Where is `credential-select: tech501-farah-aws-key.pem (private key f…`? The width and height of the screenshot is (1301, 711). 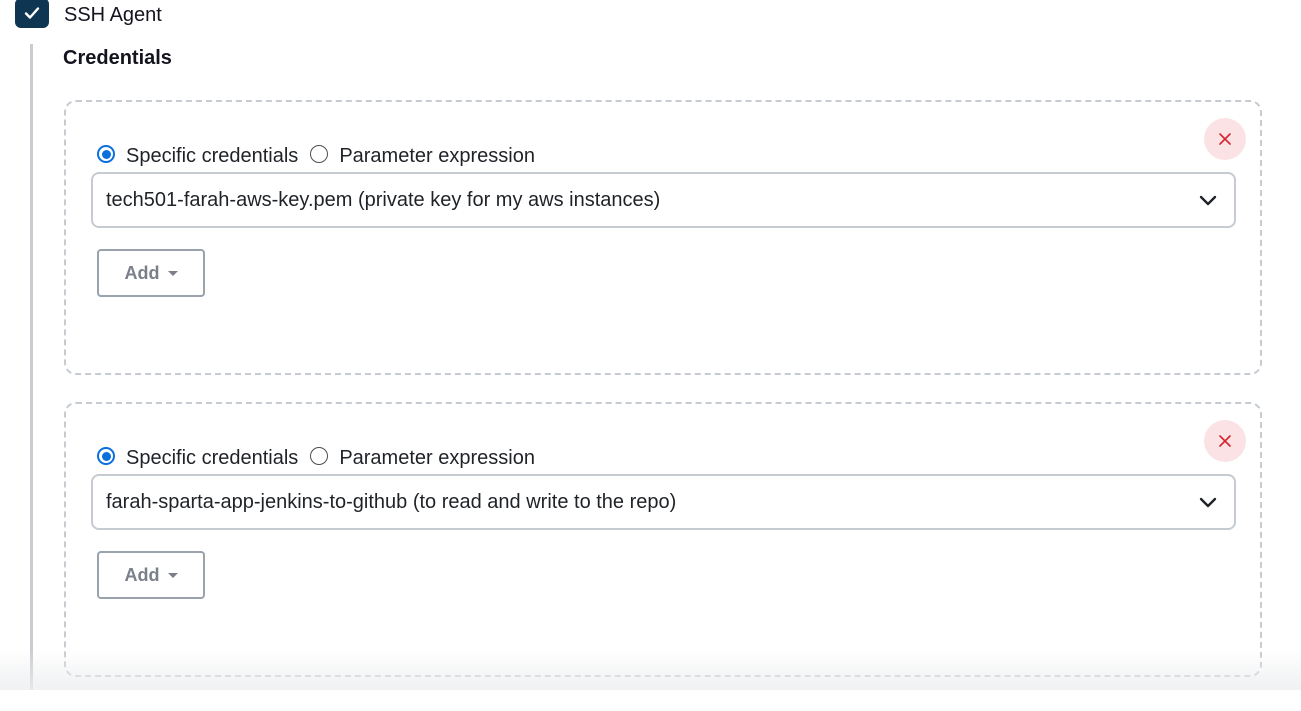
credential-select: tech501-farah-aws-key.pem (private key f… is located at coordinates (663, 200).